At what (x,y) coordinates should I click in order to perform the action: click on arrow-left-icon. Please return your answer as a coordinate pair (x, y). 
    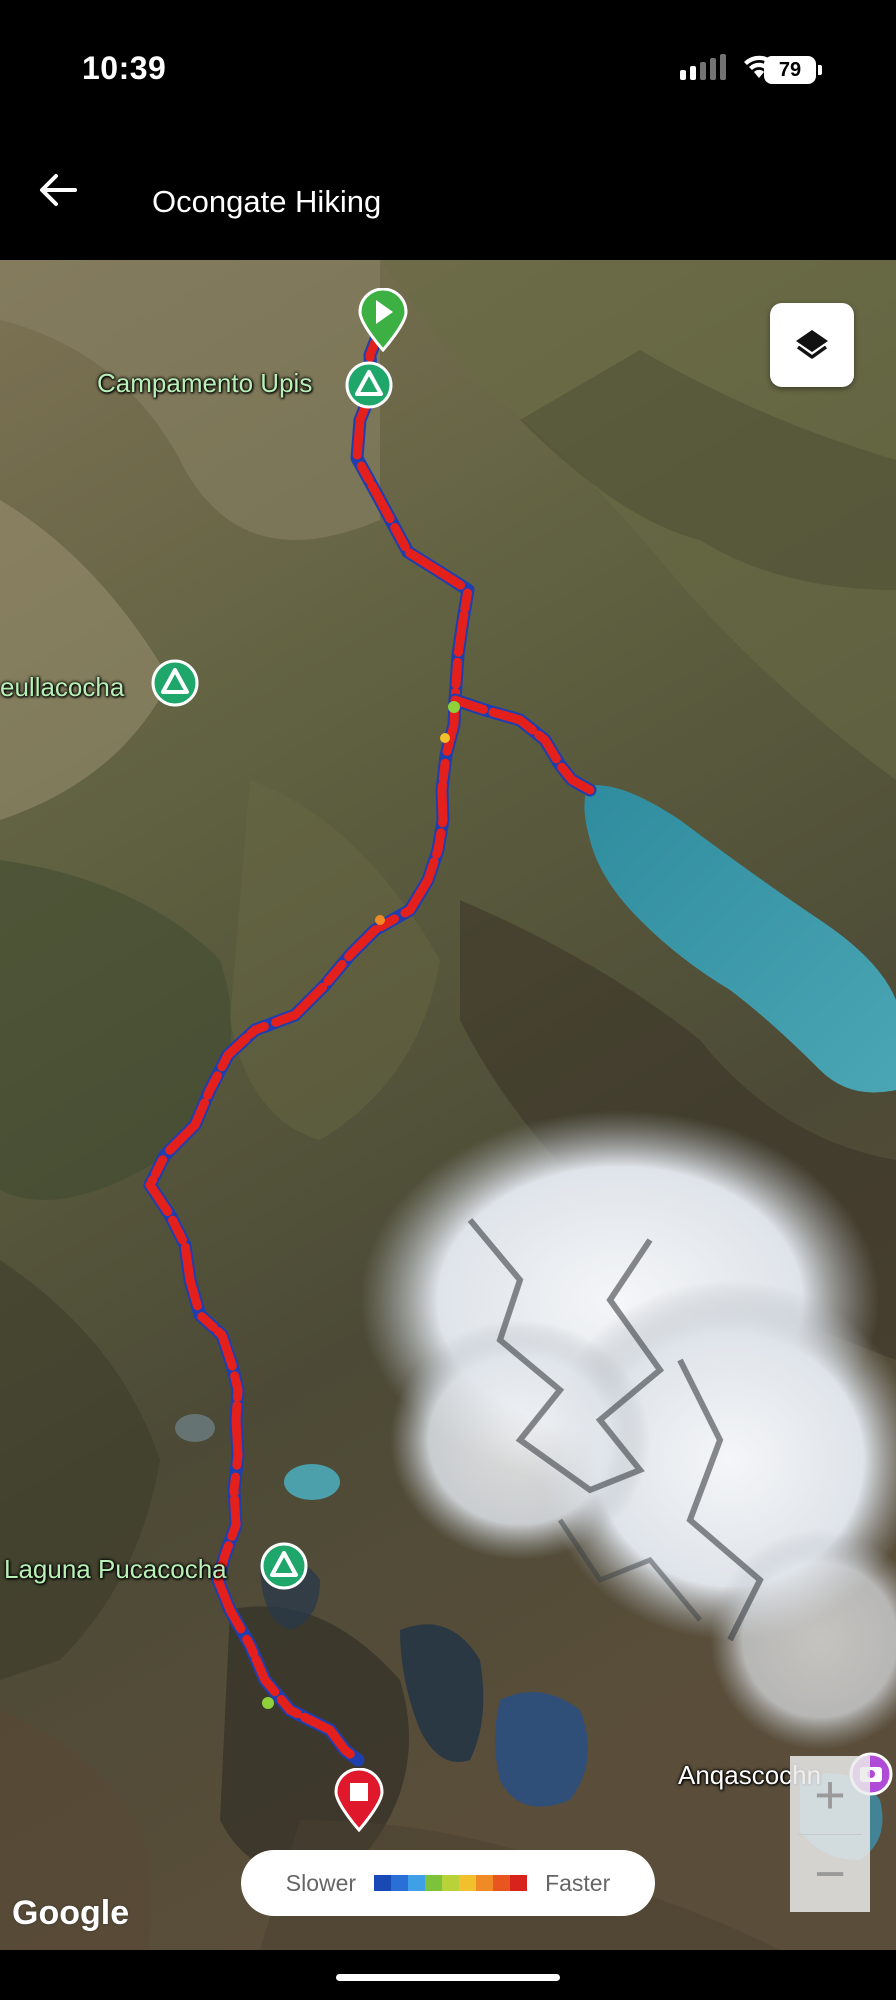
    Looking at the image, I should click on (58, 190).